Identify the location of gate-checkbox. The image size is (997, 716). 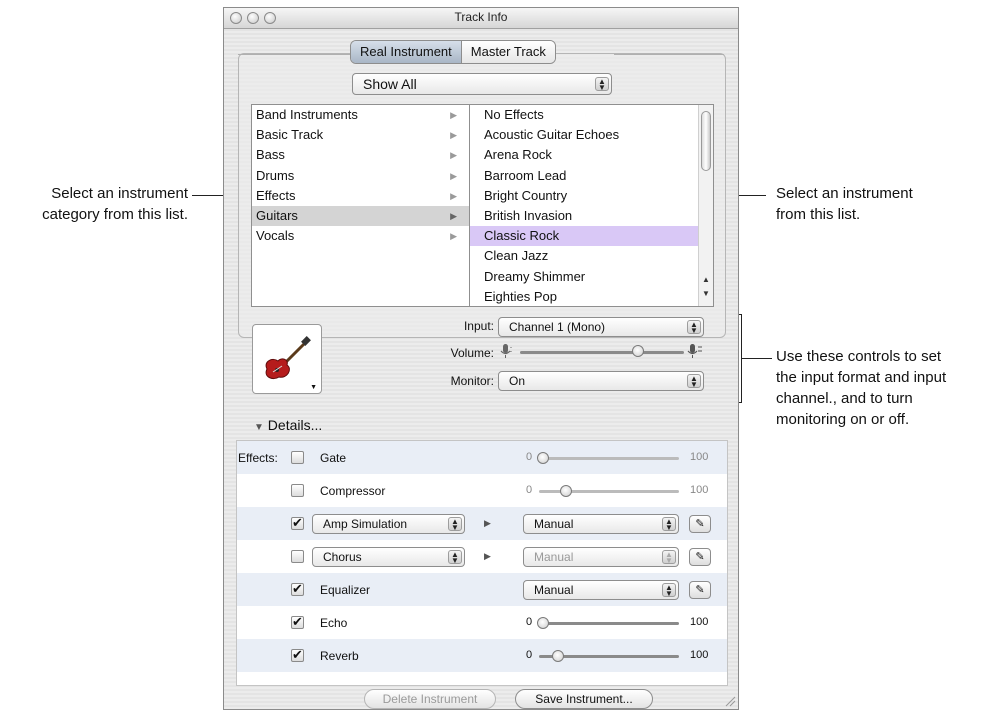
(297, 457).